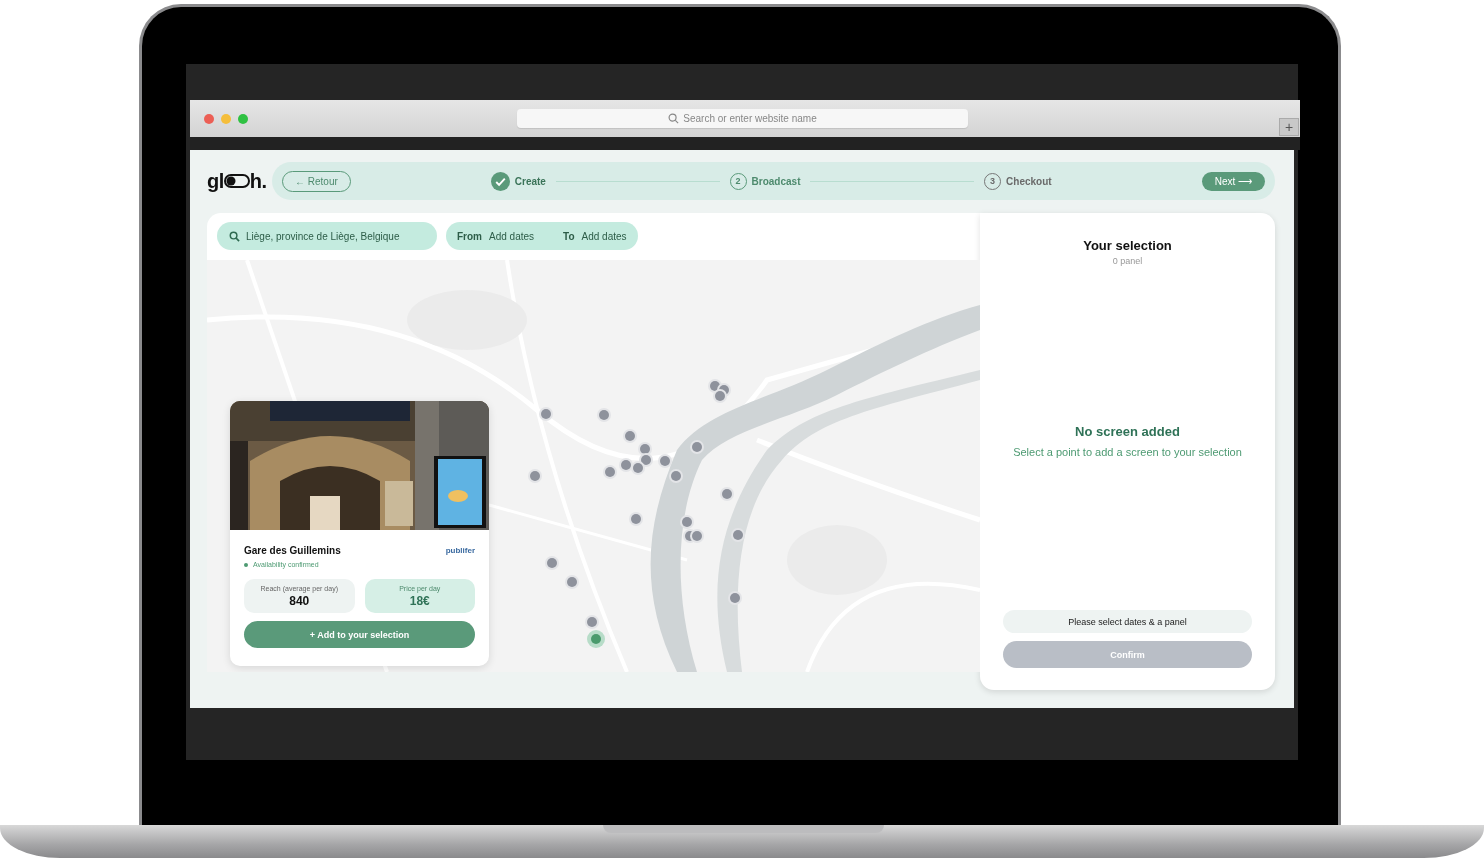  Describe the element at coordinates (1018, 181) in the screenshot. I see `step: 3 Checkout` at that location.